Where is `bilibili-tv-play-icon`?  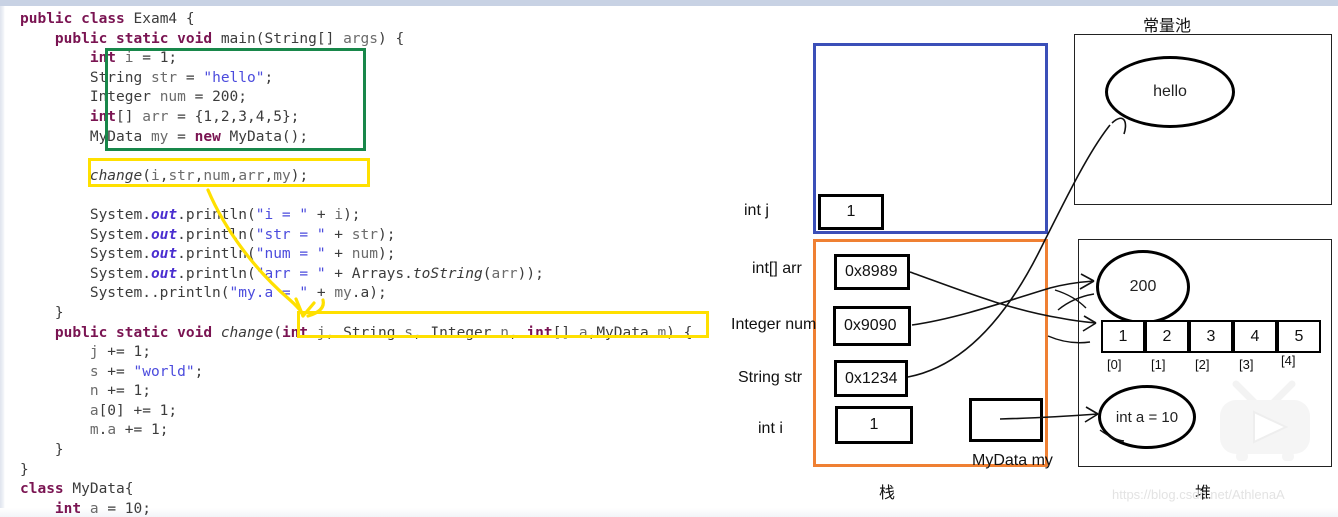 bilibili-tv-play-icon is located at coordinates (1265, 420).